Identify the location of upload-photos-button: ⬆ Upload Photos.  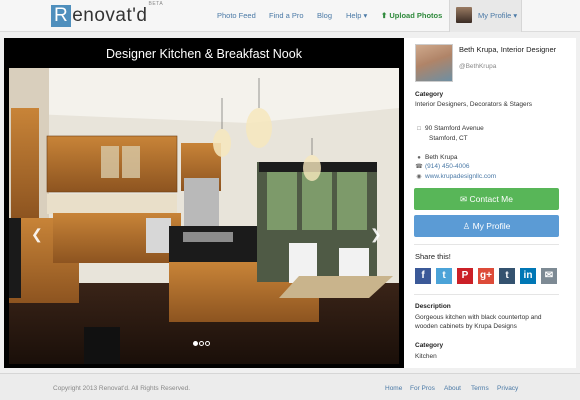
(411, 15).